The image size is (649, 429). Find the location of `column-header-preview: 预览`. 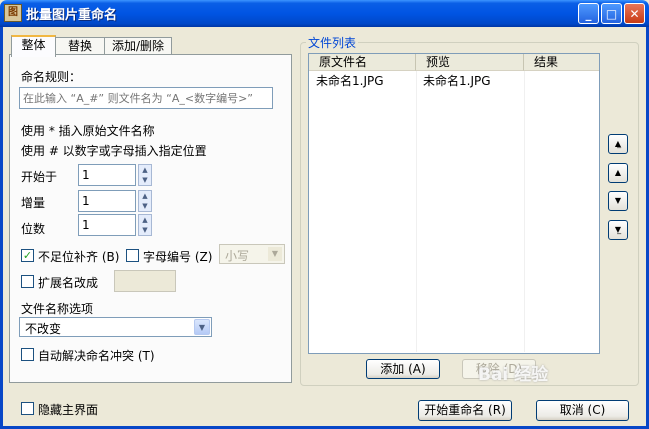

column-header-preview: 预览 is located at coordinates (470, 62).